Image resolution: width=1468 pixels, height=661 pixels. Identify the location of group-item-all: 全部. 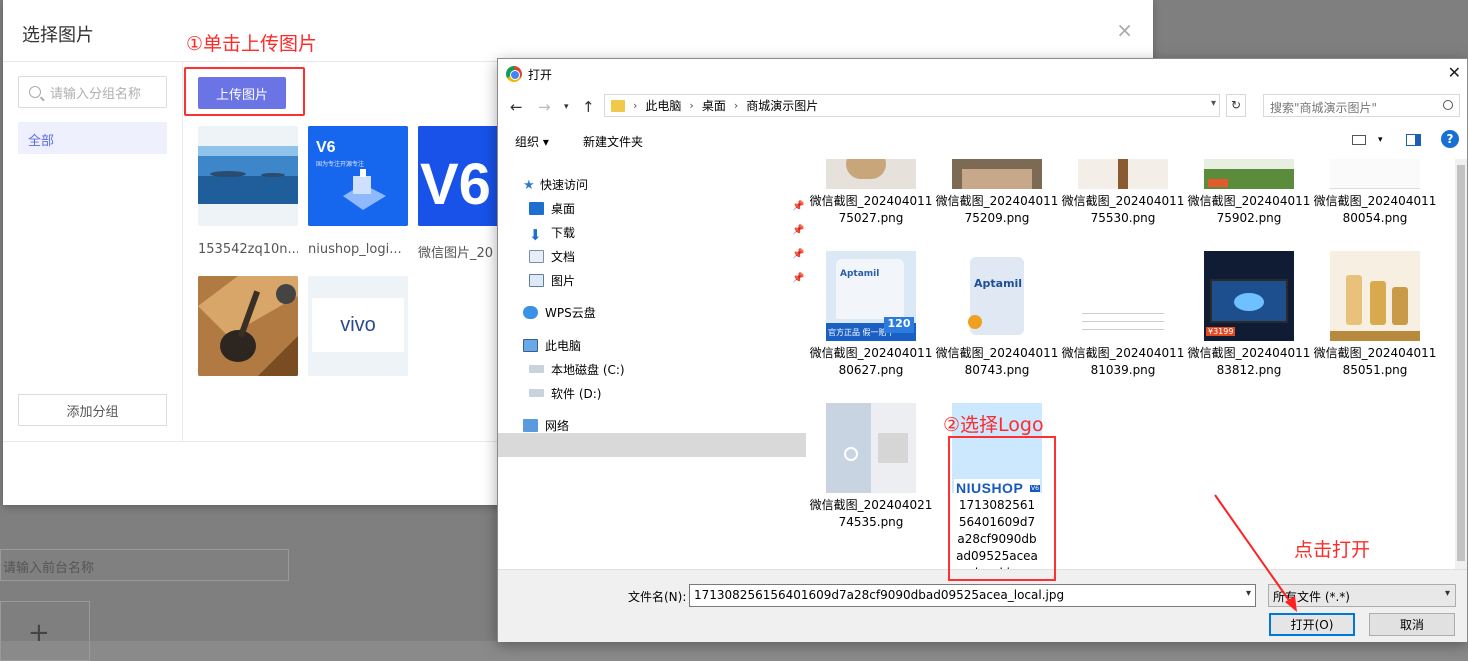
(92, 138).